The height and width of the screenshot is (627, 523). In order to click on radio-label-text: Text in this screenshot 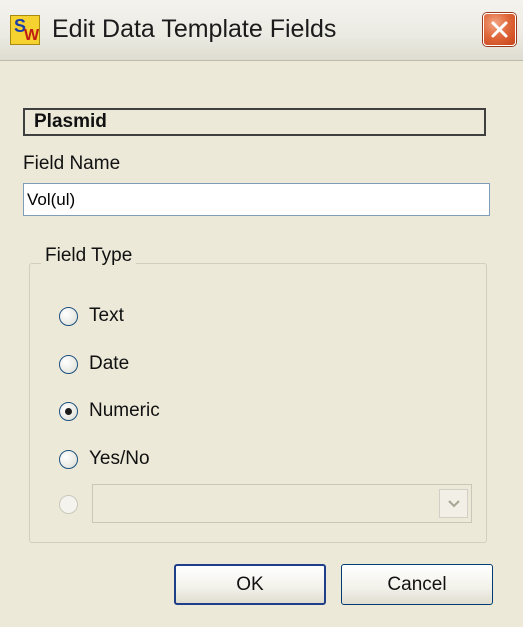, I will do `click(106, 315)`.